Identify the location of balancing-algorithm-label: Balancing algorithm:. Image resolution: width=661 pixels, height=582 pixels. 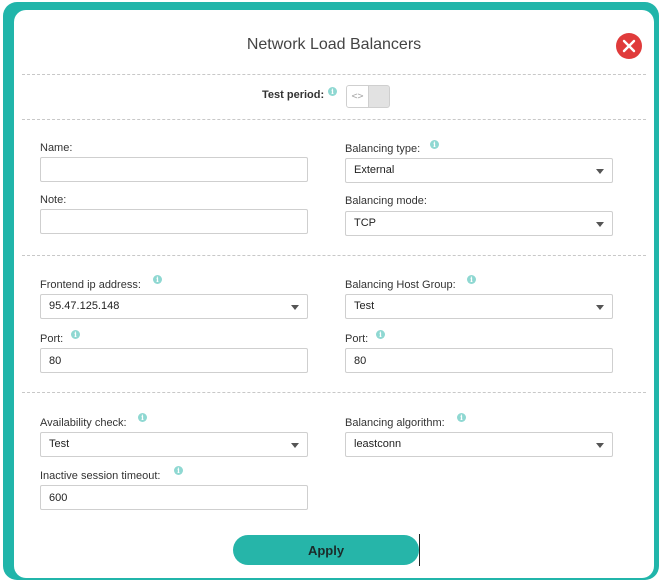
(395, 423).